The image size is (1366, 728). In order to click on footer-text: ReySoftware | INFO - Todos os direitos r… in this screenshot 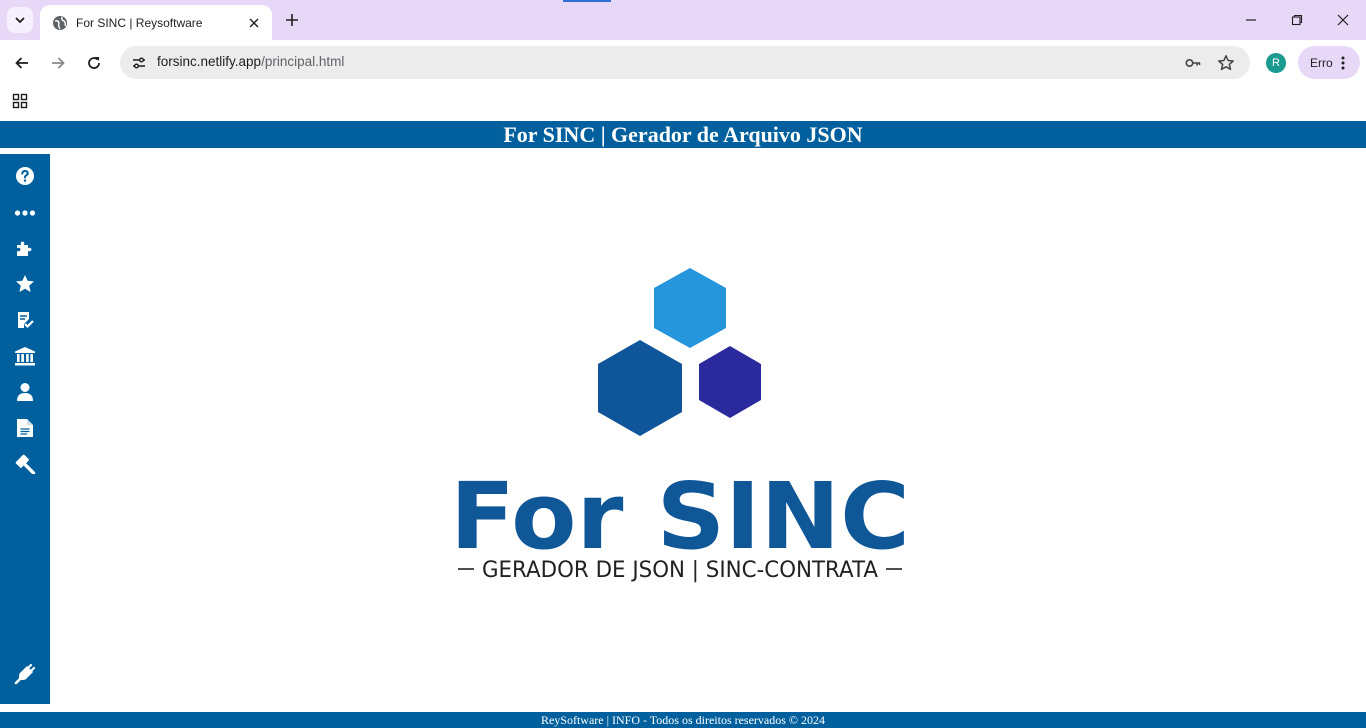, I will do `click(683, 719)`.